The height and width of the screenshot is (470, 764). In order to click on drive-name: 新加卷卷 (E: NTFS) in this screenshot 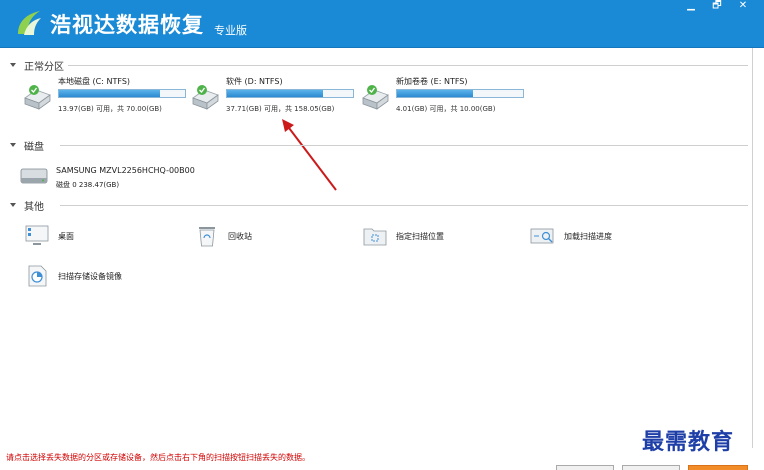, I will do `click(432, 81)`.